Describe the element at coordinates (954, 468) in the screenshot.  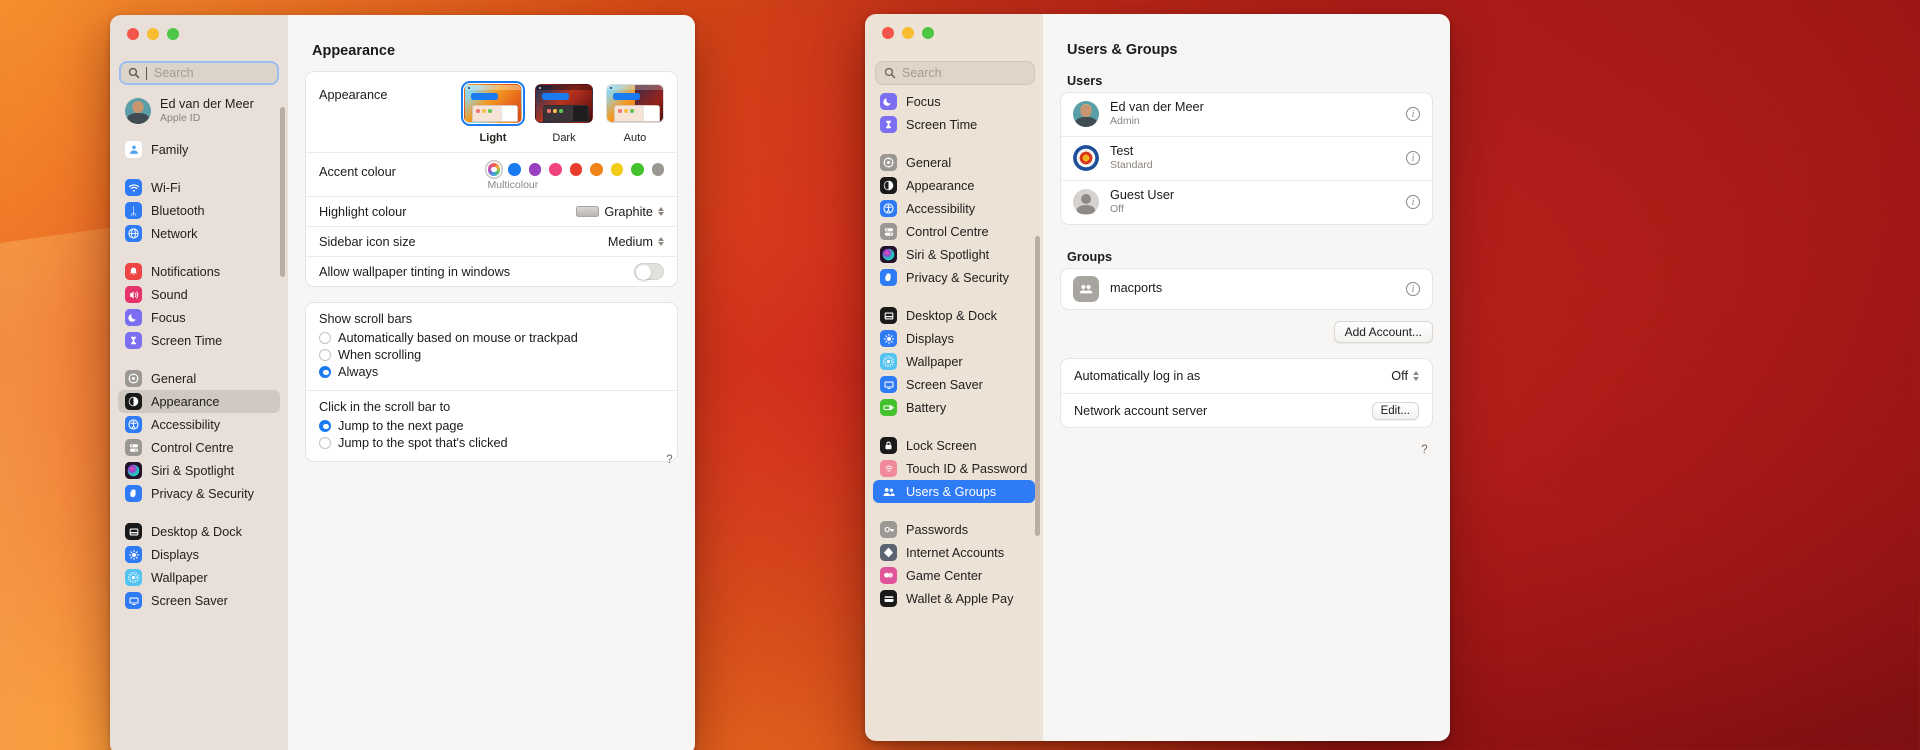
I see `sidebar-item-touch-id-password: Touch ID & Password` at that location.